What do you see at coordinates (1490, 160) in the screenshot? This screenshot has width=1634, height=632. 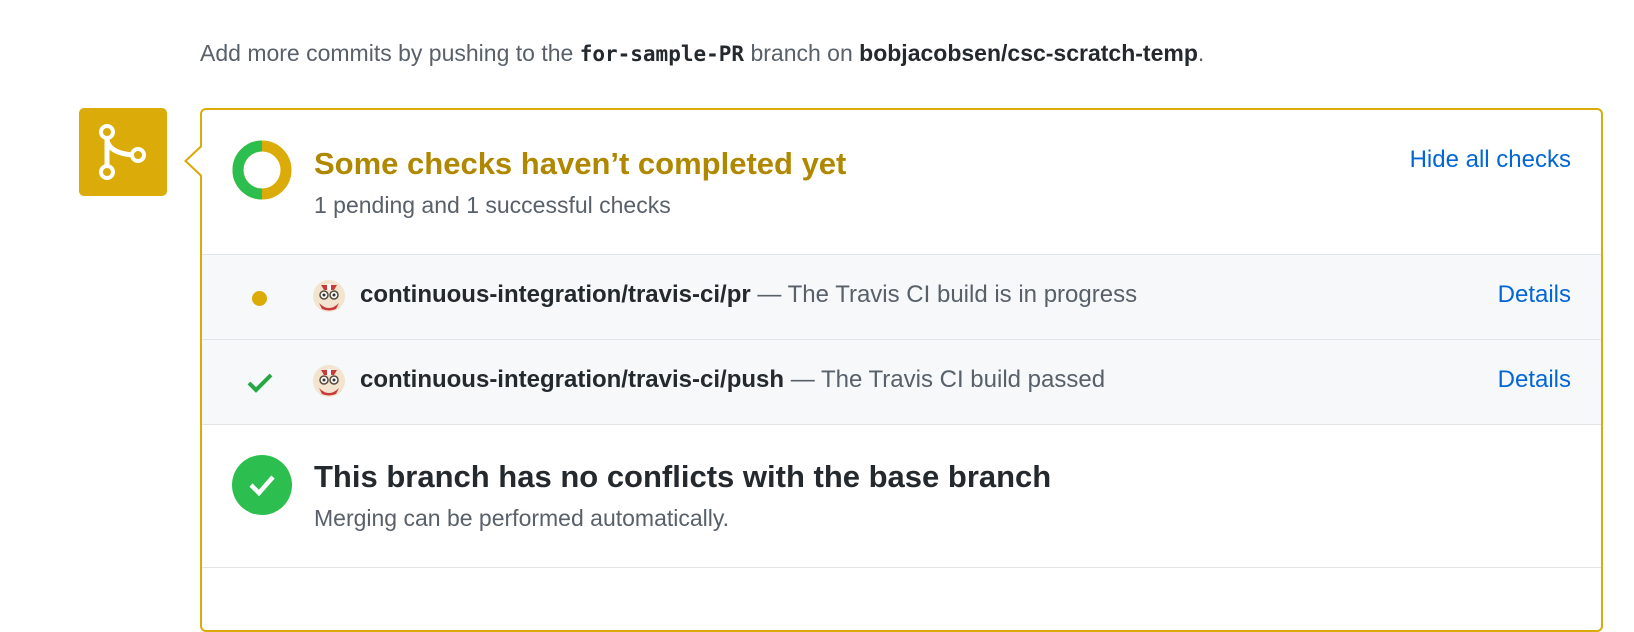 I see `hide-all-checks-link: Hide all checks` at bounding box center [1490, 160].